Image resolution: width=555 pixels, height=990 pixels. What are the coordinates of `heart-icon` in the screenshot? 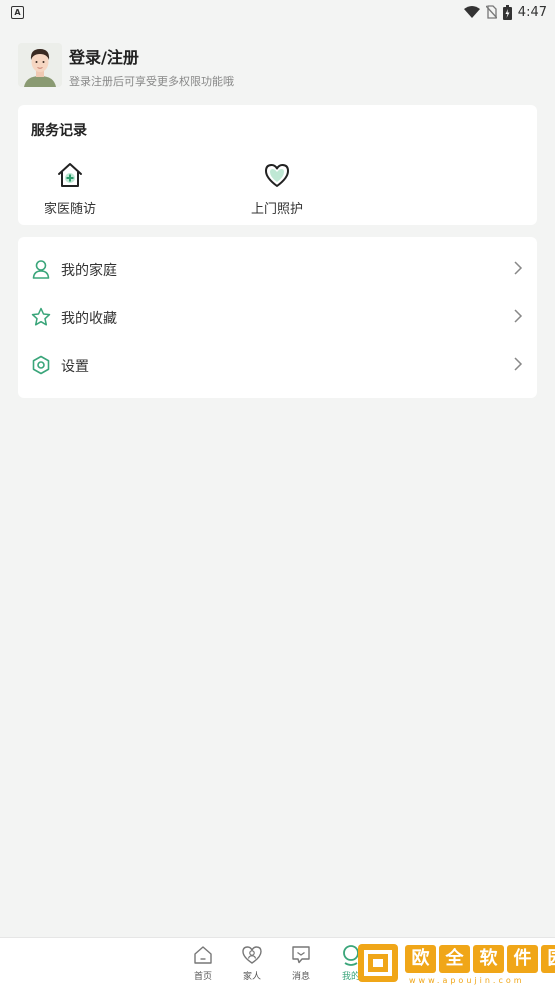 It's located at (277, 175).